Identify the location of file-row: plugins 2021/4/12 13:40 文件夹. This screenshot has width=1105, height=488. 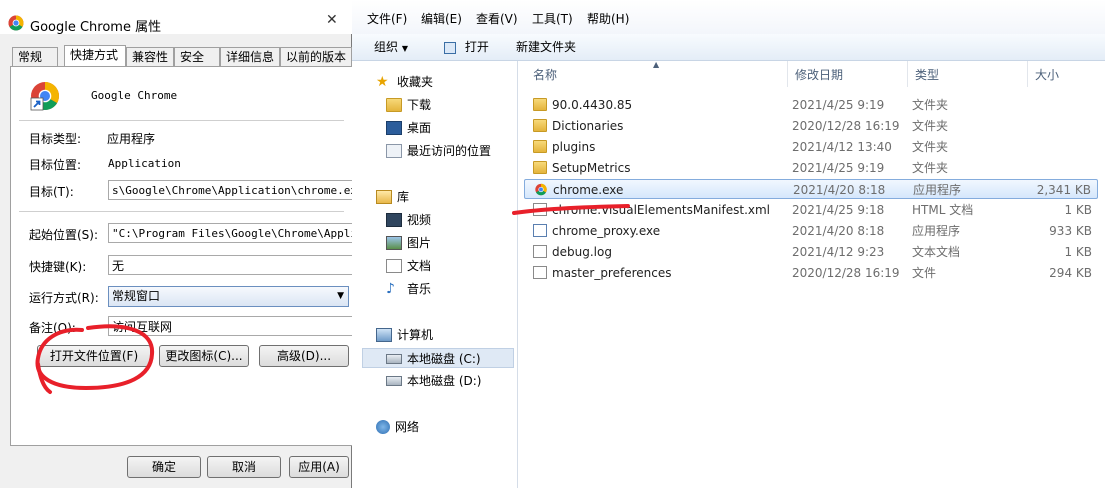
(811, 147).